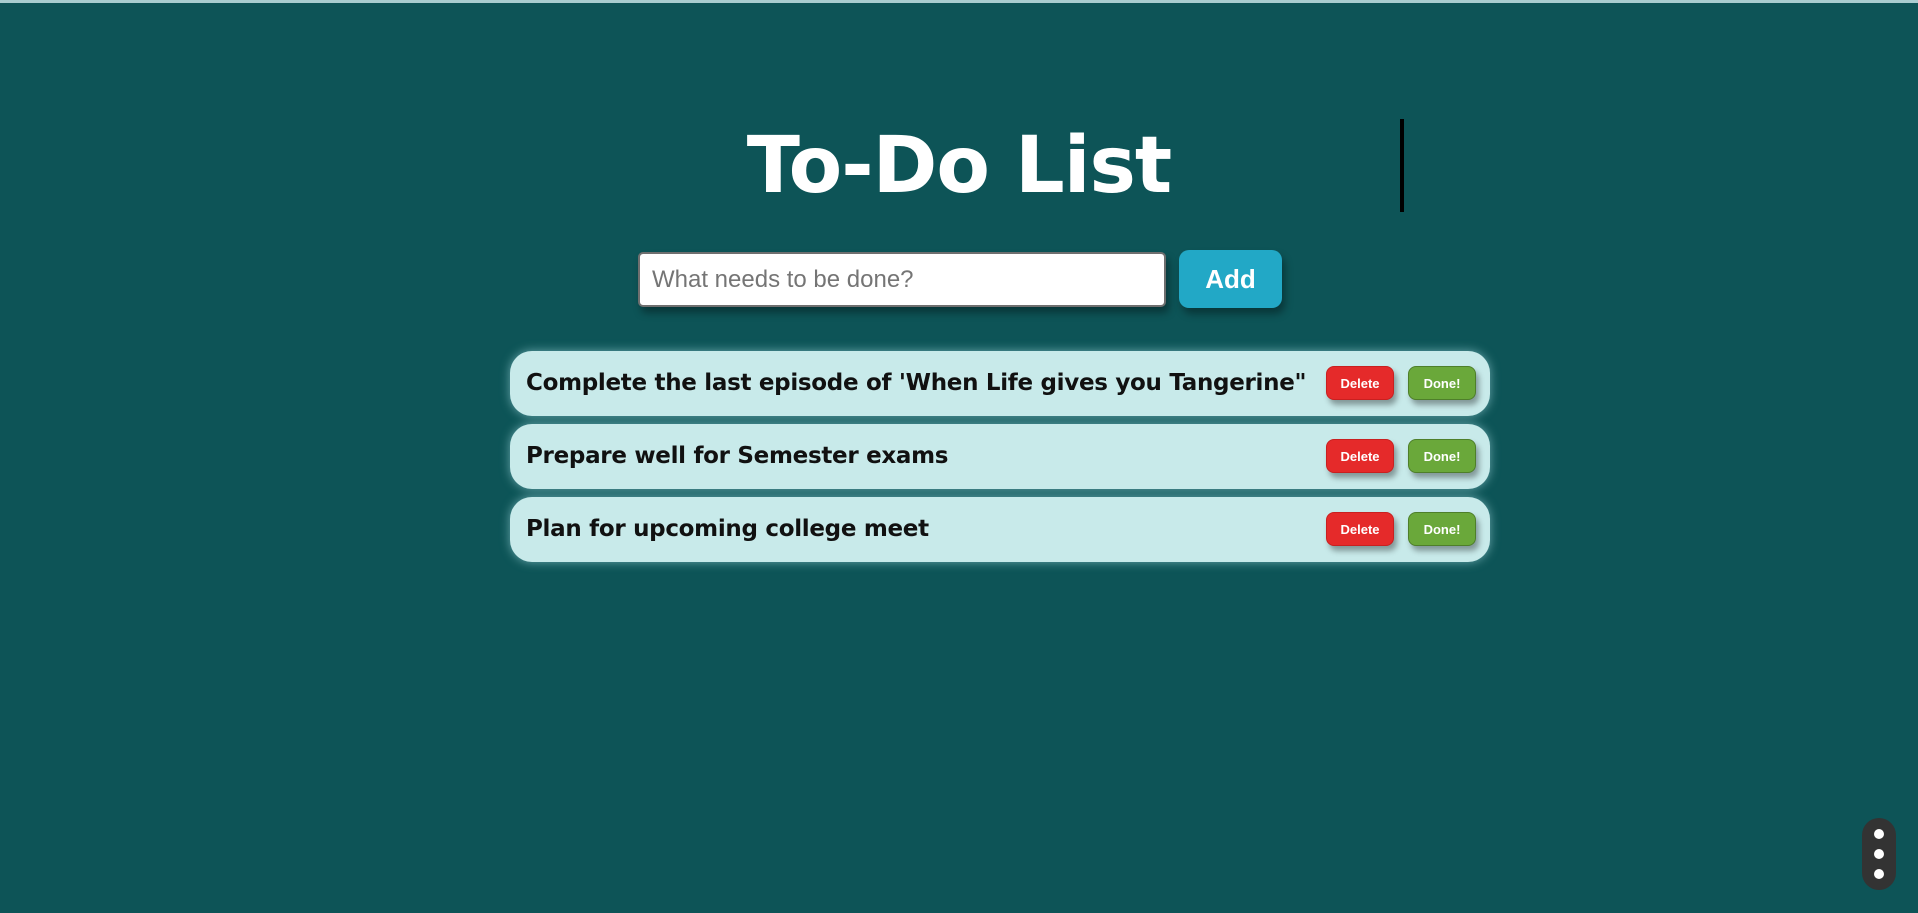 The image size is (1918, 913). What do you see at coordinates (727, 529) in the screenshot?
I see `todo-text: Plan for upcoming college meet` at bounding box center [727, 529].